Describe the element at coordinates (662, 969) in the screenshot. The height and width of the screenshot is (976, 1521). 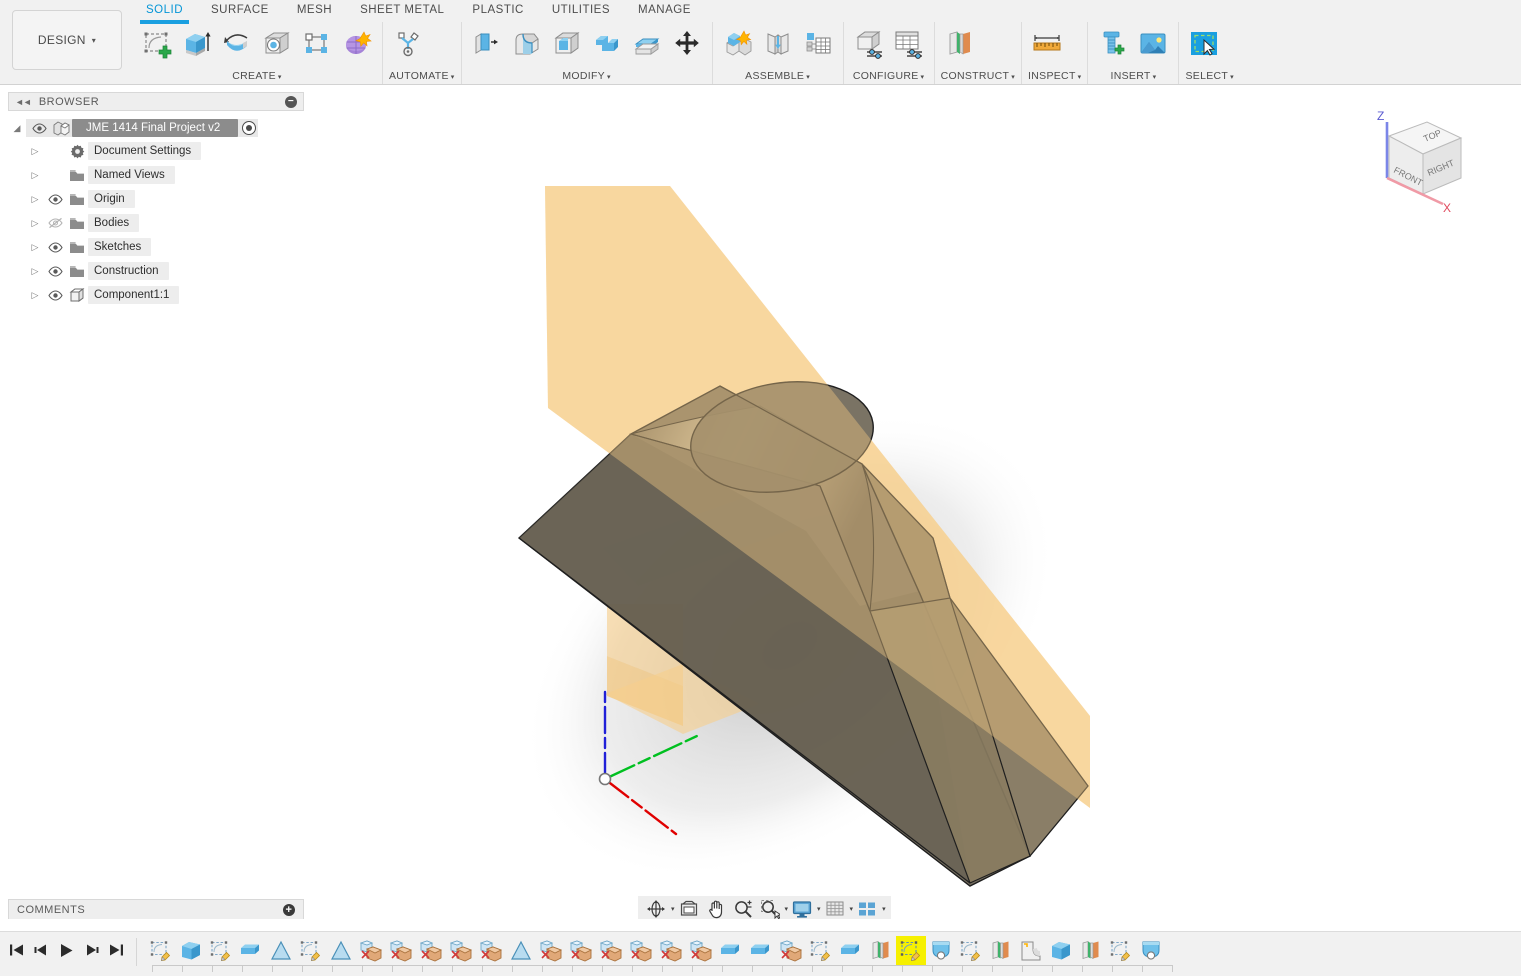
I see `timeline-track` at that location.